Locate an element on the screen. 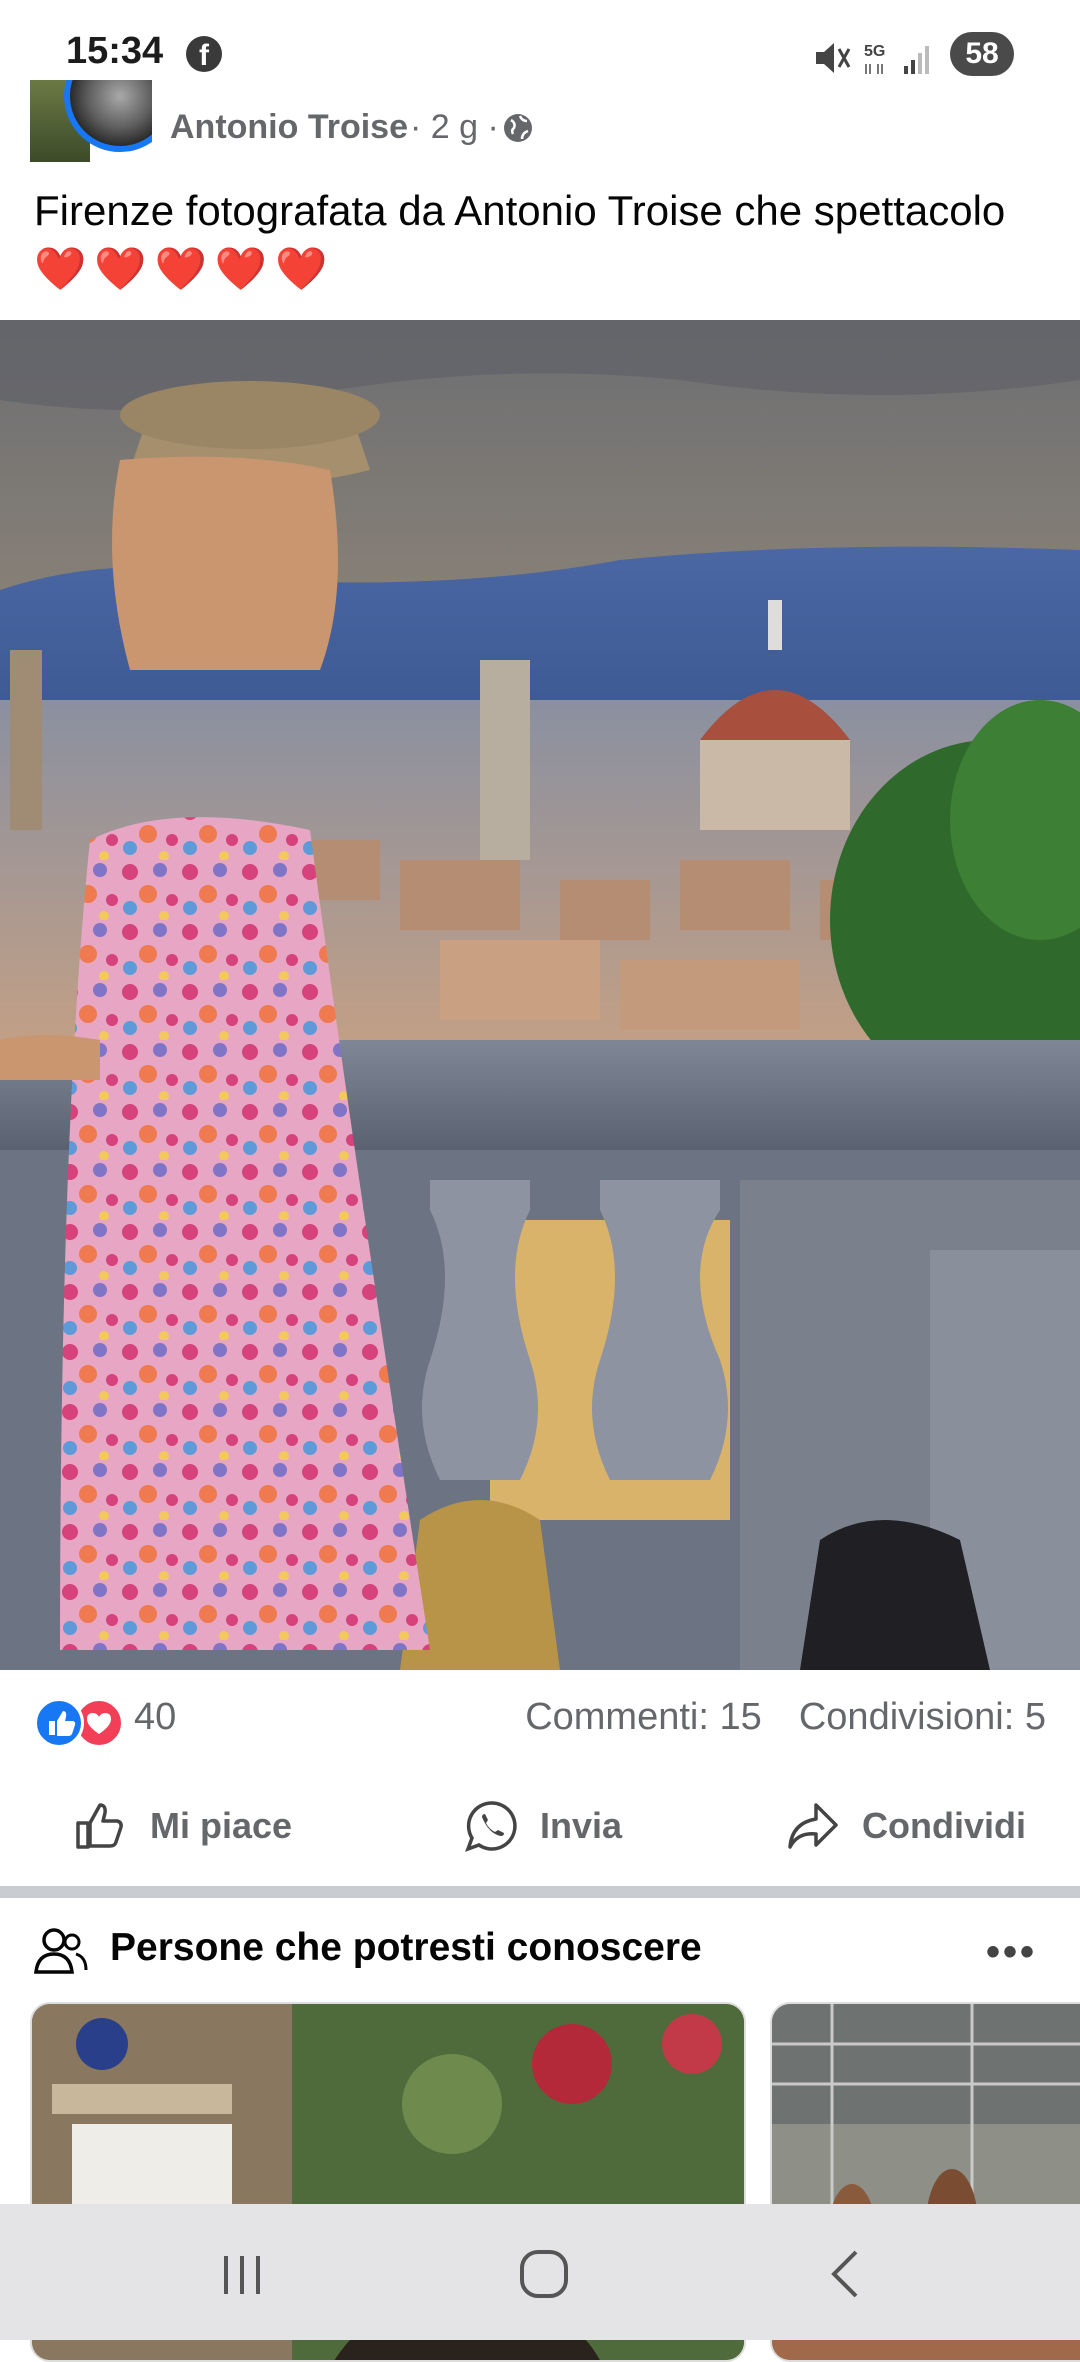  send-label: Invia is located at coordinates (581, 1825).